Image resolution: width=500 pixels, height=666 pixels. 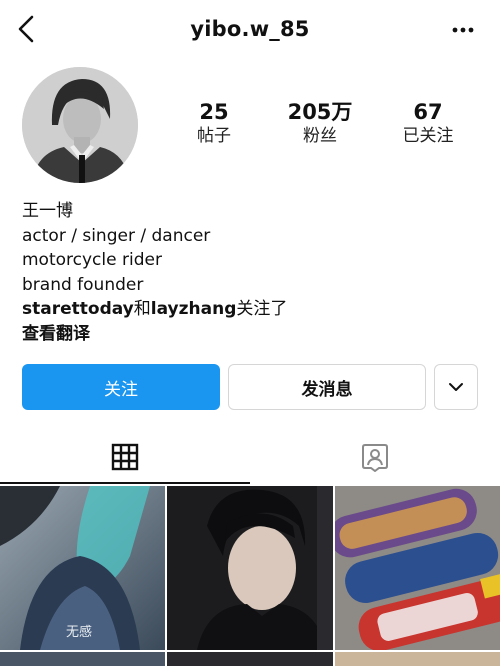 I want to click on profile-avatar, so click(x=80, y=125).